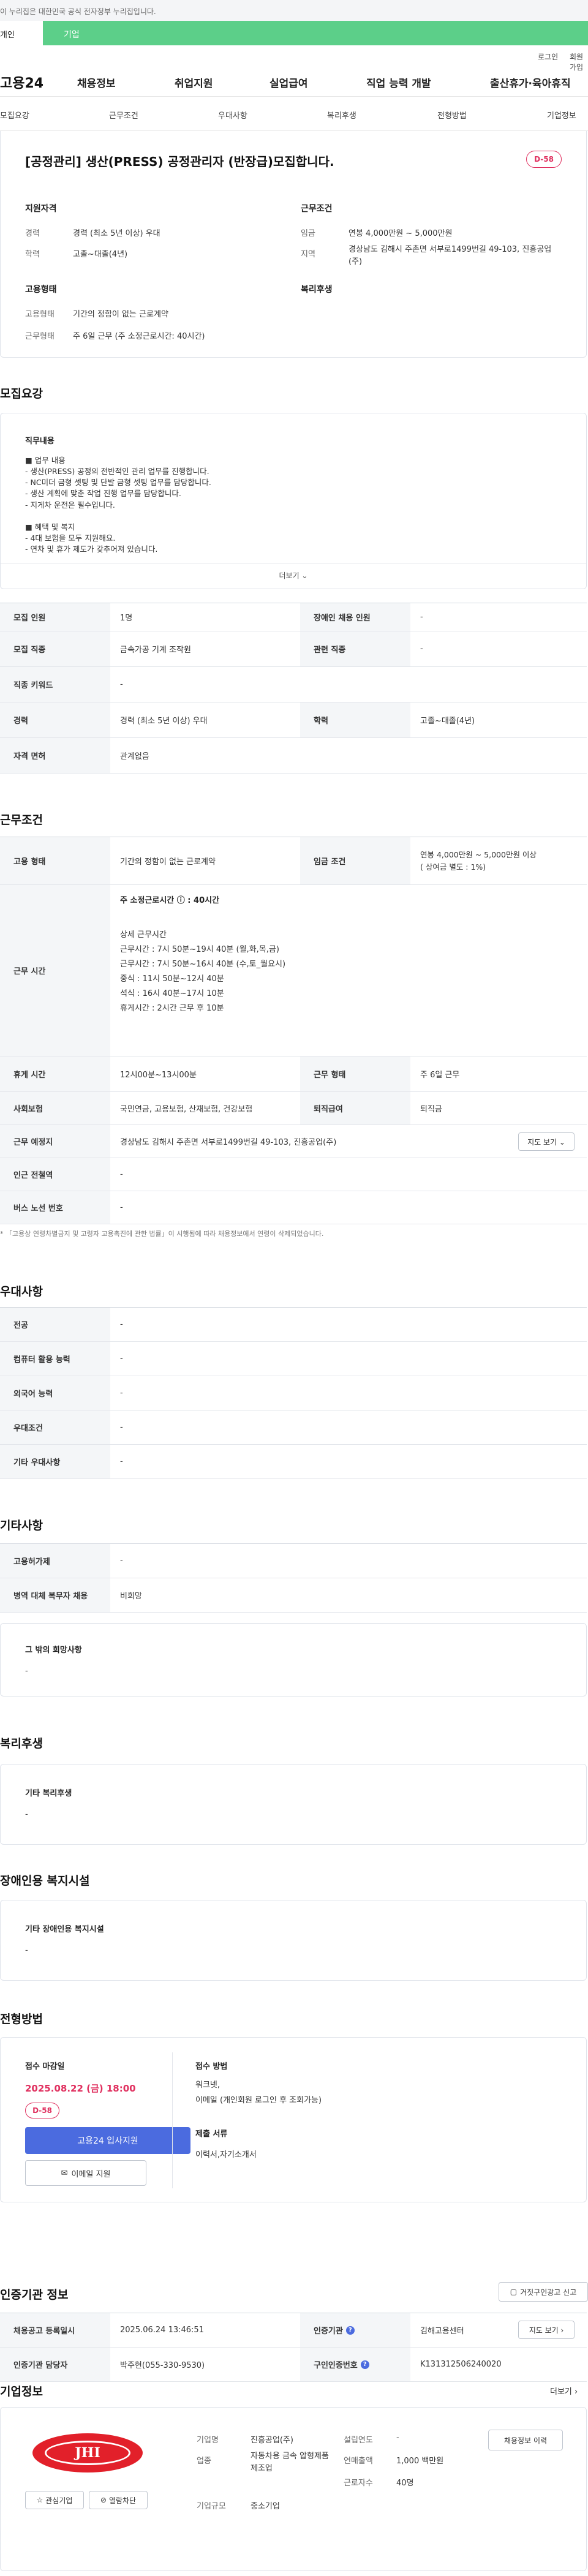 The width and height of the screenshot is (588, 2576). What do you see at coordinates (317, 209) in the screenshot?
I see `cond-title: 근무조건` at bounding box center [317, 209].